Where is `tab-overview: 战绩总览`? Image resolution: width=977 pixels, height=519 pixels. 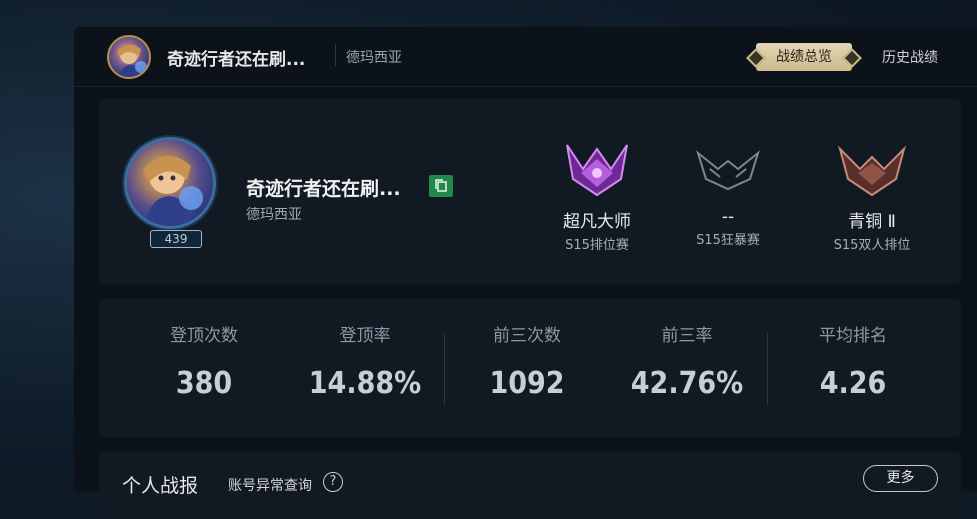 tab-overview: 战绩总览 is located at coordinates (804, 57).